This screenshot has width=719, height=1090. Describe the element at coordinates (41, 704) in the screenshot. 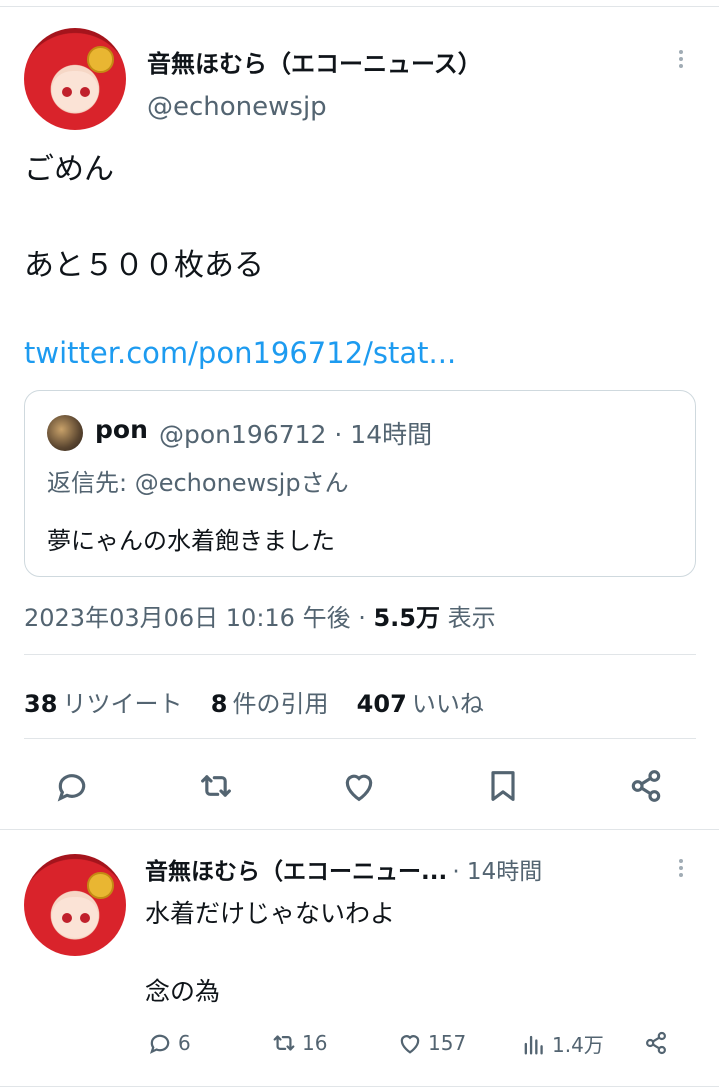

I see `retweets-count: 38` at that location.